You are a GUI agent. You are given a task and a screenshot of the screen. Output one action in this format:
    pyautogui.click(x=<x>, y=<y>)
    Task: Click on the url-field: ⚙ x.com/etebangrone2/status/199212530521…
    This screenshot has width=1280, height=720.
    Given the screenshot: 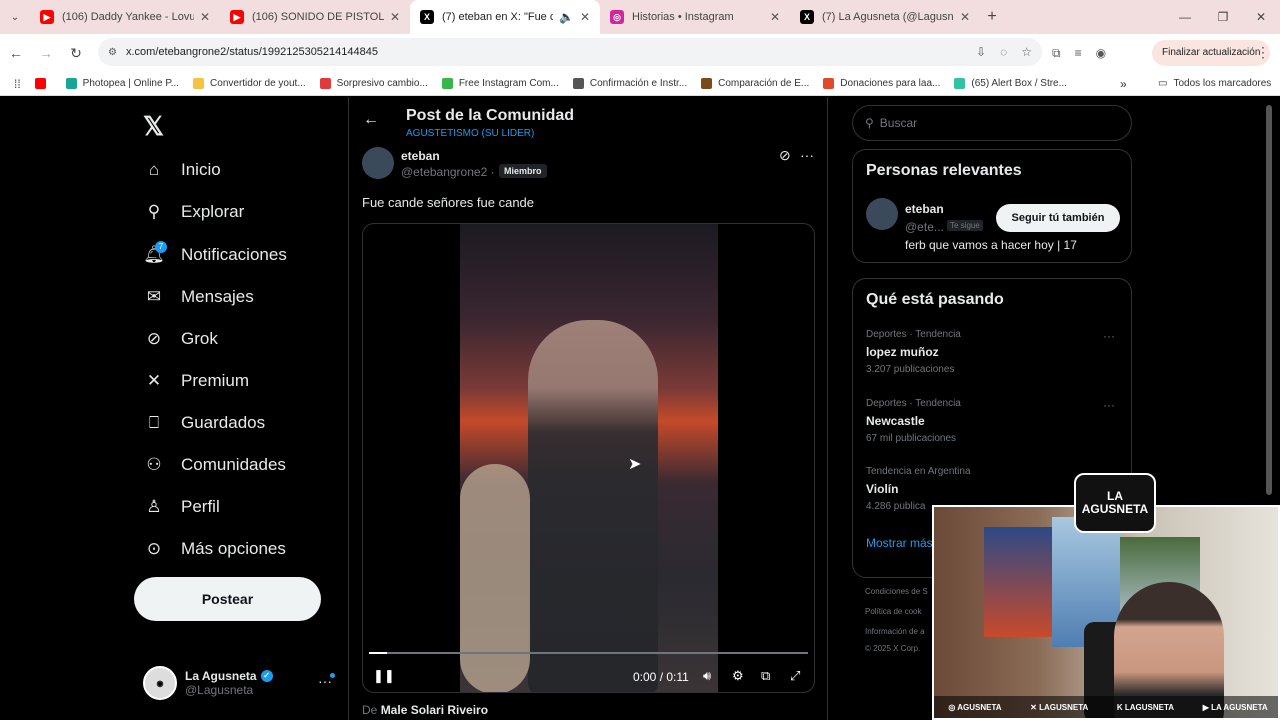 What is the action you would take?
    pyautogui.click(x=570, y=52)
    